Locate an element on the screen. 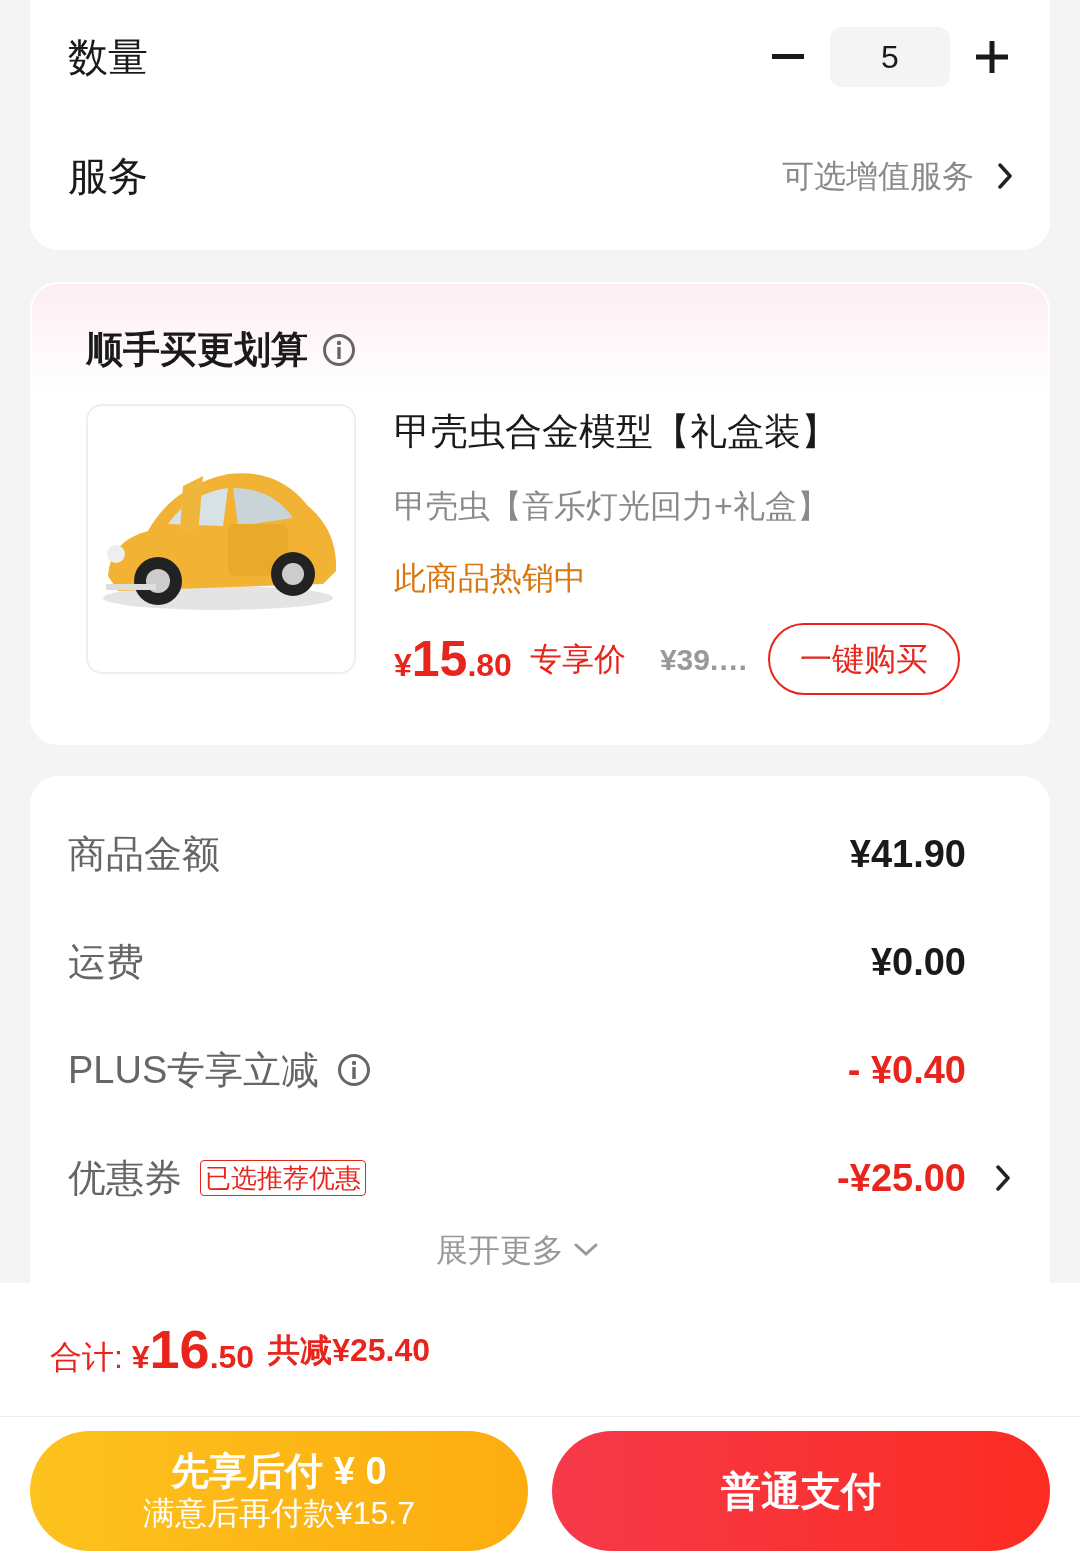 The height and width of the screenshot is (1563, 1080). summary-label: 商品金额 is located at coordinates (144, 854).